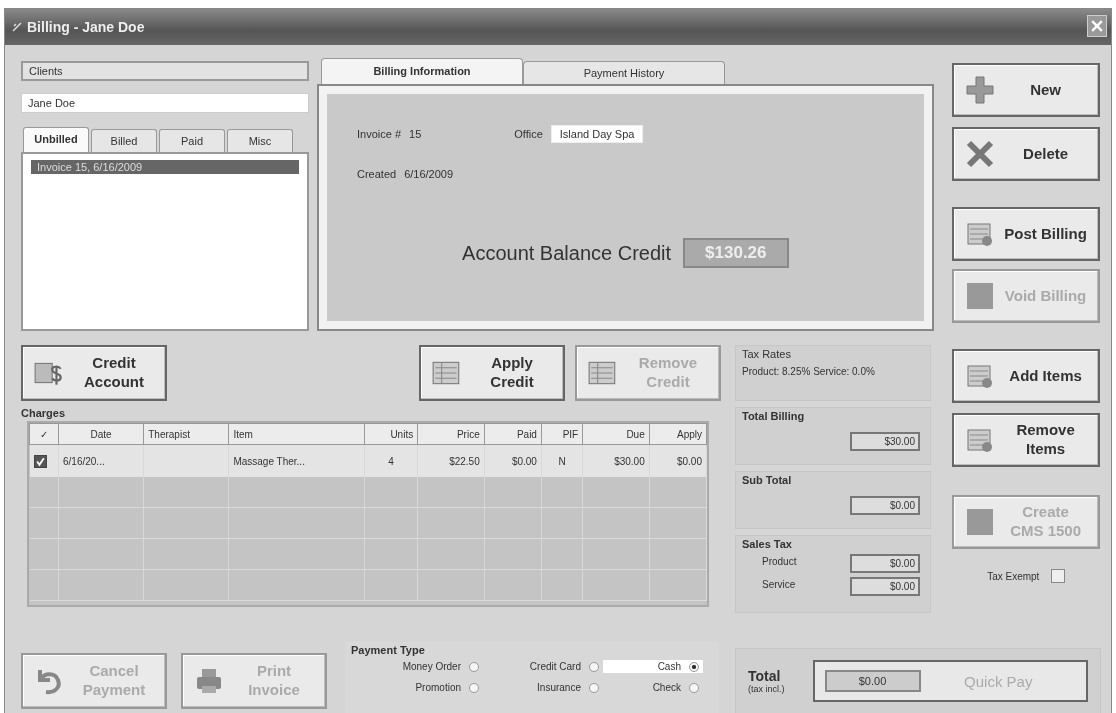  I want to click on column-header: Apply, so click(678, 434).